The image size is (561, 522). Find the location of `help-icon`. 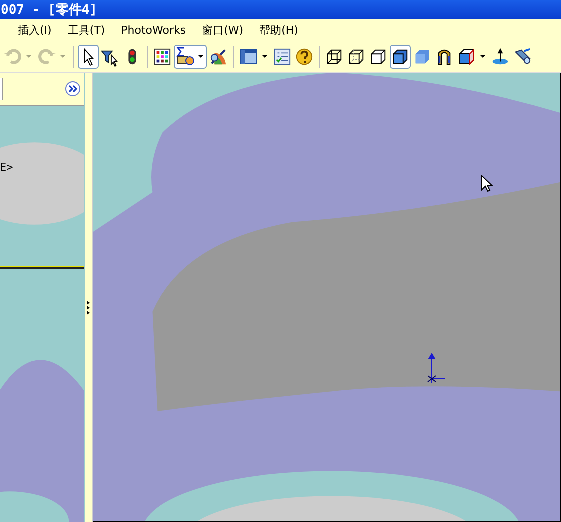

help-icon is located at coordinates (304, 56).